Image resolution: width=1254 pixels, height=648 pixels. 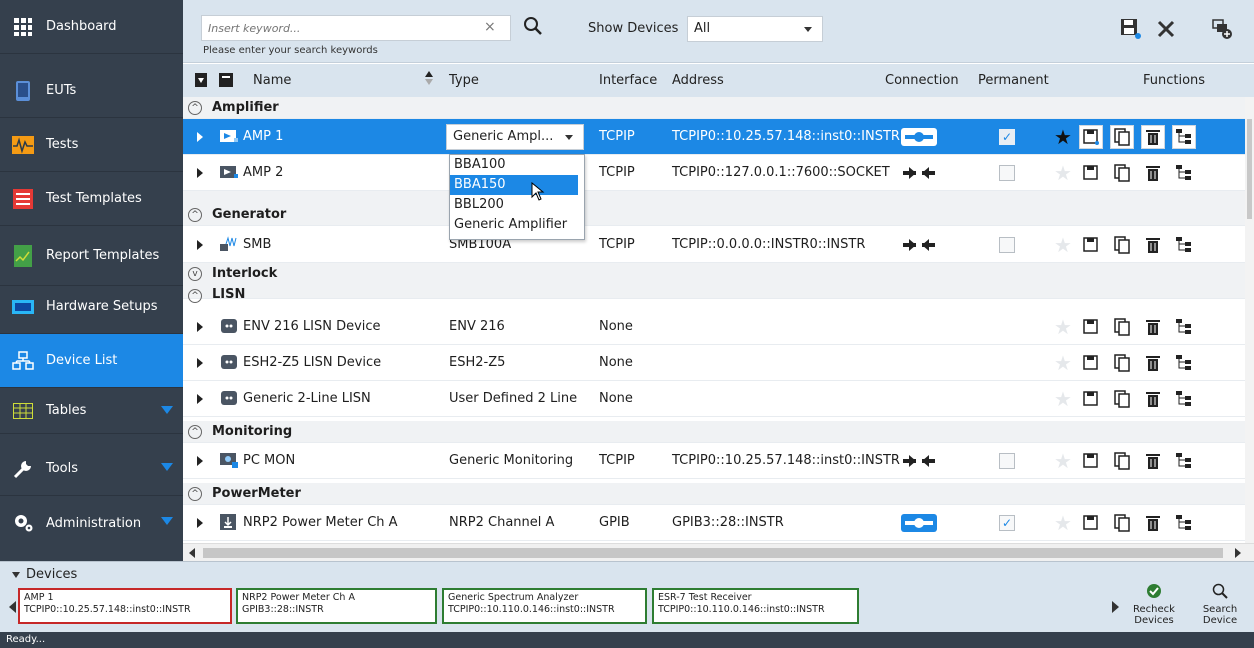 What do you see at coordinates (517, 165) in the screenshot?
I see `dropdown-option: BBA100` at bounding box center [517, 165].